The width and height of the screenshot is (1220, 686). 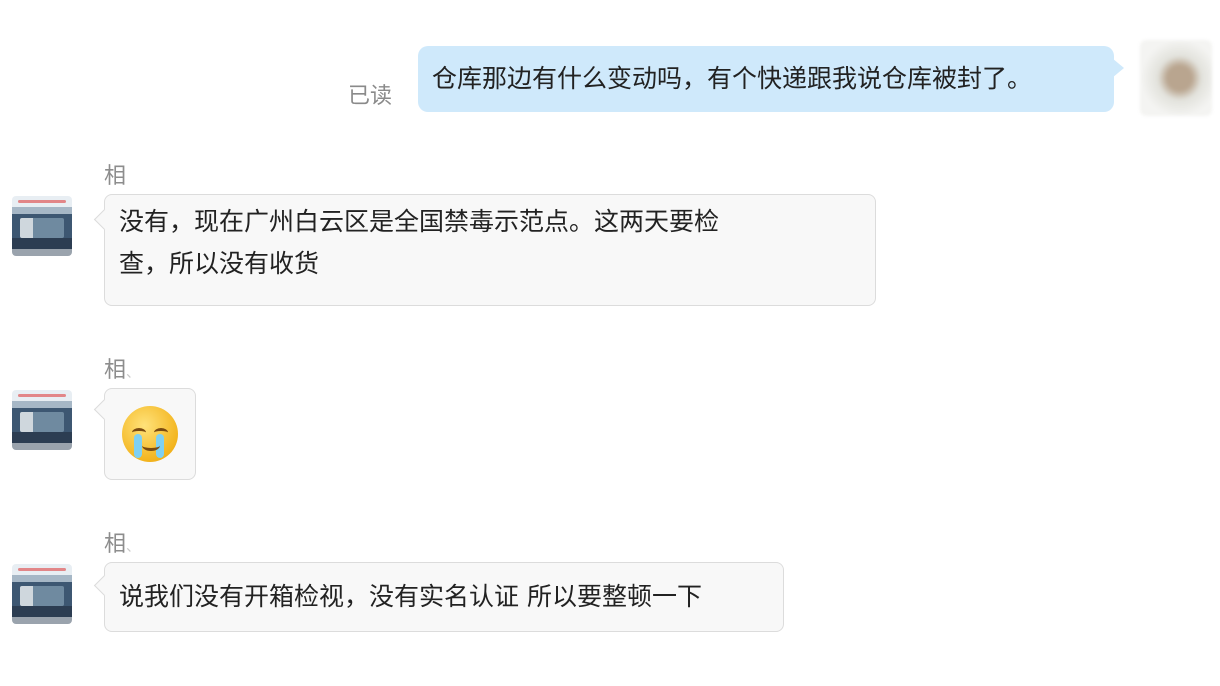 I want to click on read-receipt: 已读, so click(x=369, y=96).